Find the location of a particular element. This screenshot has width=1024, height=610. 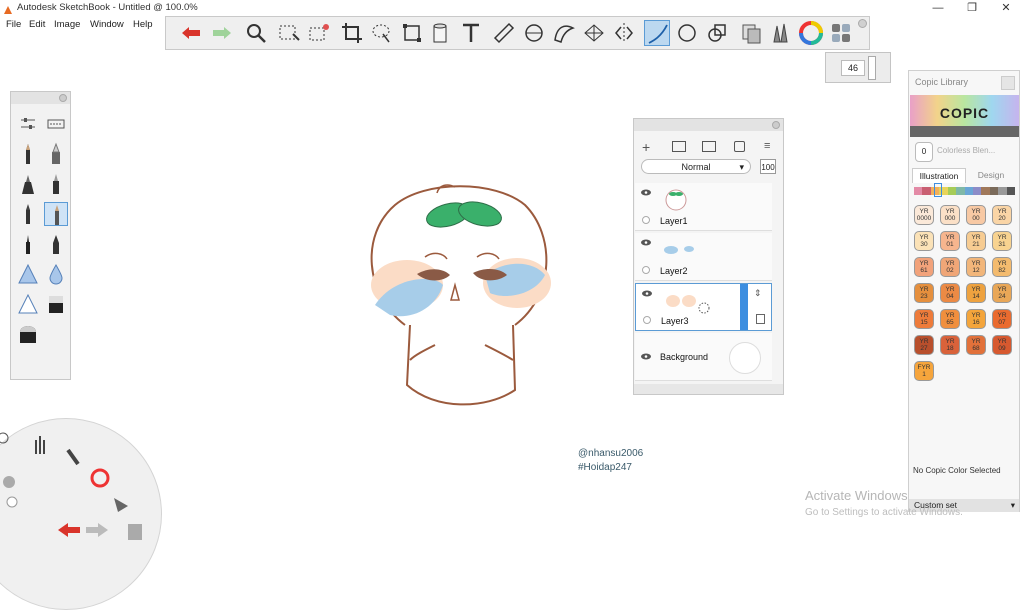

tools-icon is located at coordinates (40, 445).